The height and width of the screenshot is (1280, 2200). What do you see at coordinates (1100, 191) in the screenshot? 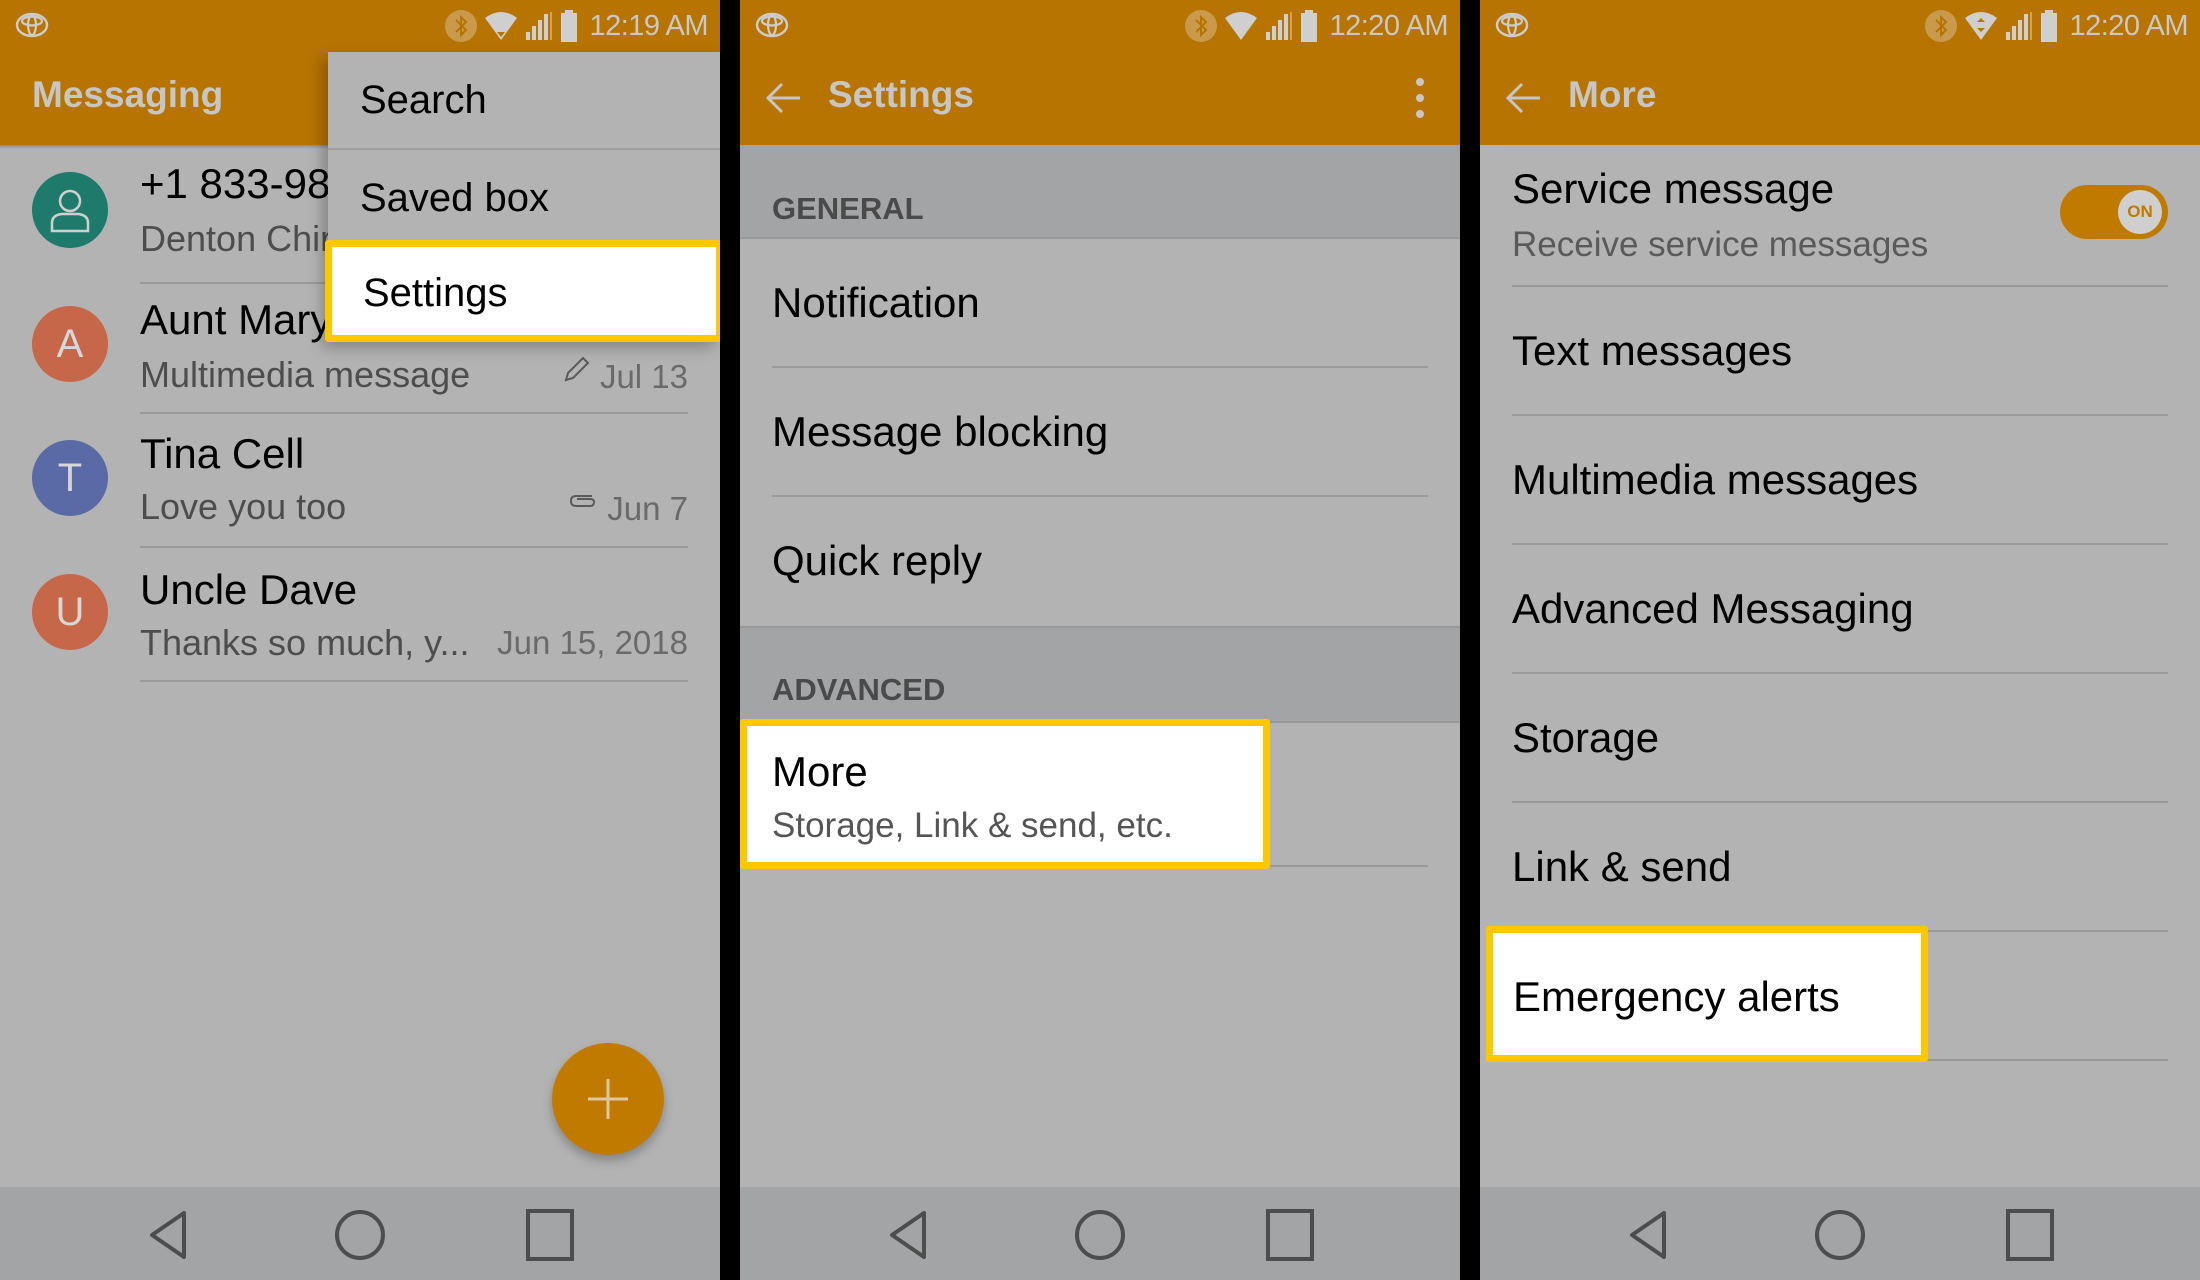
I see `section-header-general: GENERAL` at bounding box center [1100, 191].